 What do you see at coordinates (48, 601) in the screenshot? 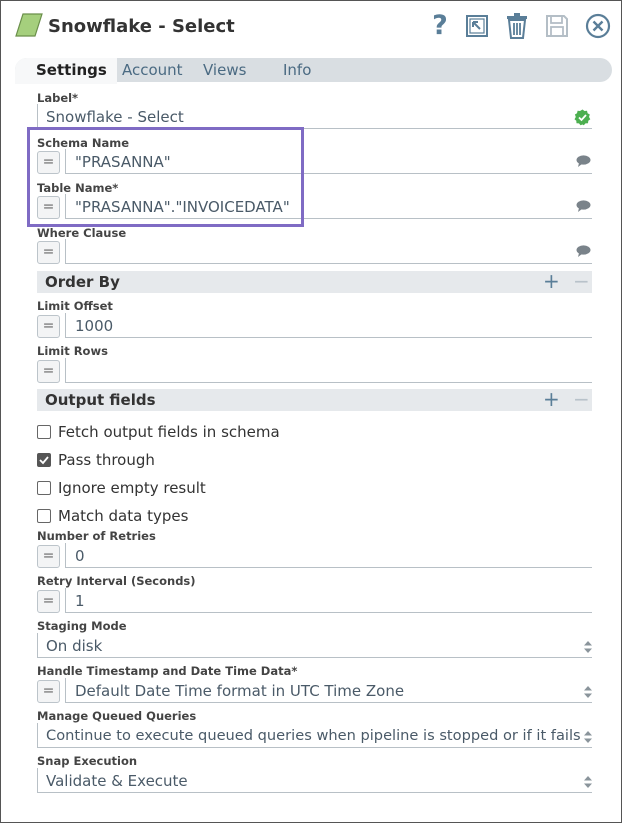
I see `retry-interval-expression-toggle: =` at bounding box center [48, 601].